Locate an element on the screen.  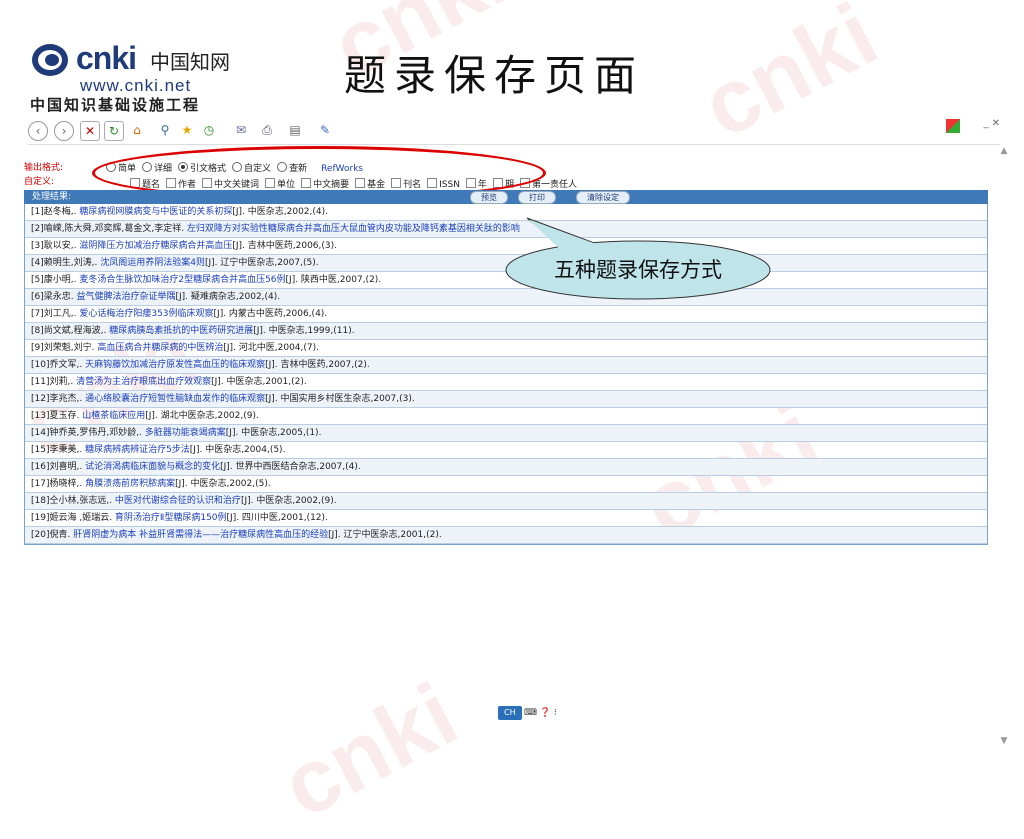
result-authors: [4]赖明生,刘涛,. is located at coordinates (66, 263).